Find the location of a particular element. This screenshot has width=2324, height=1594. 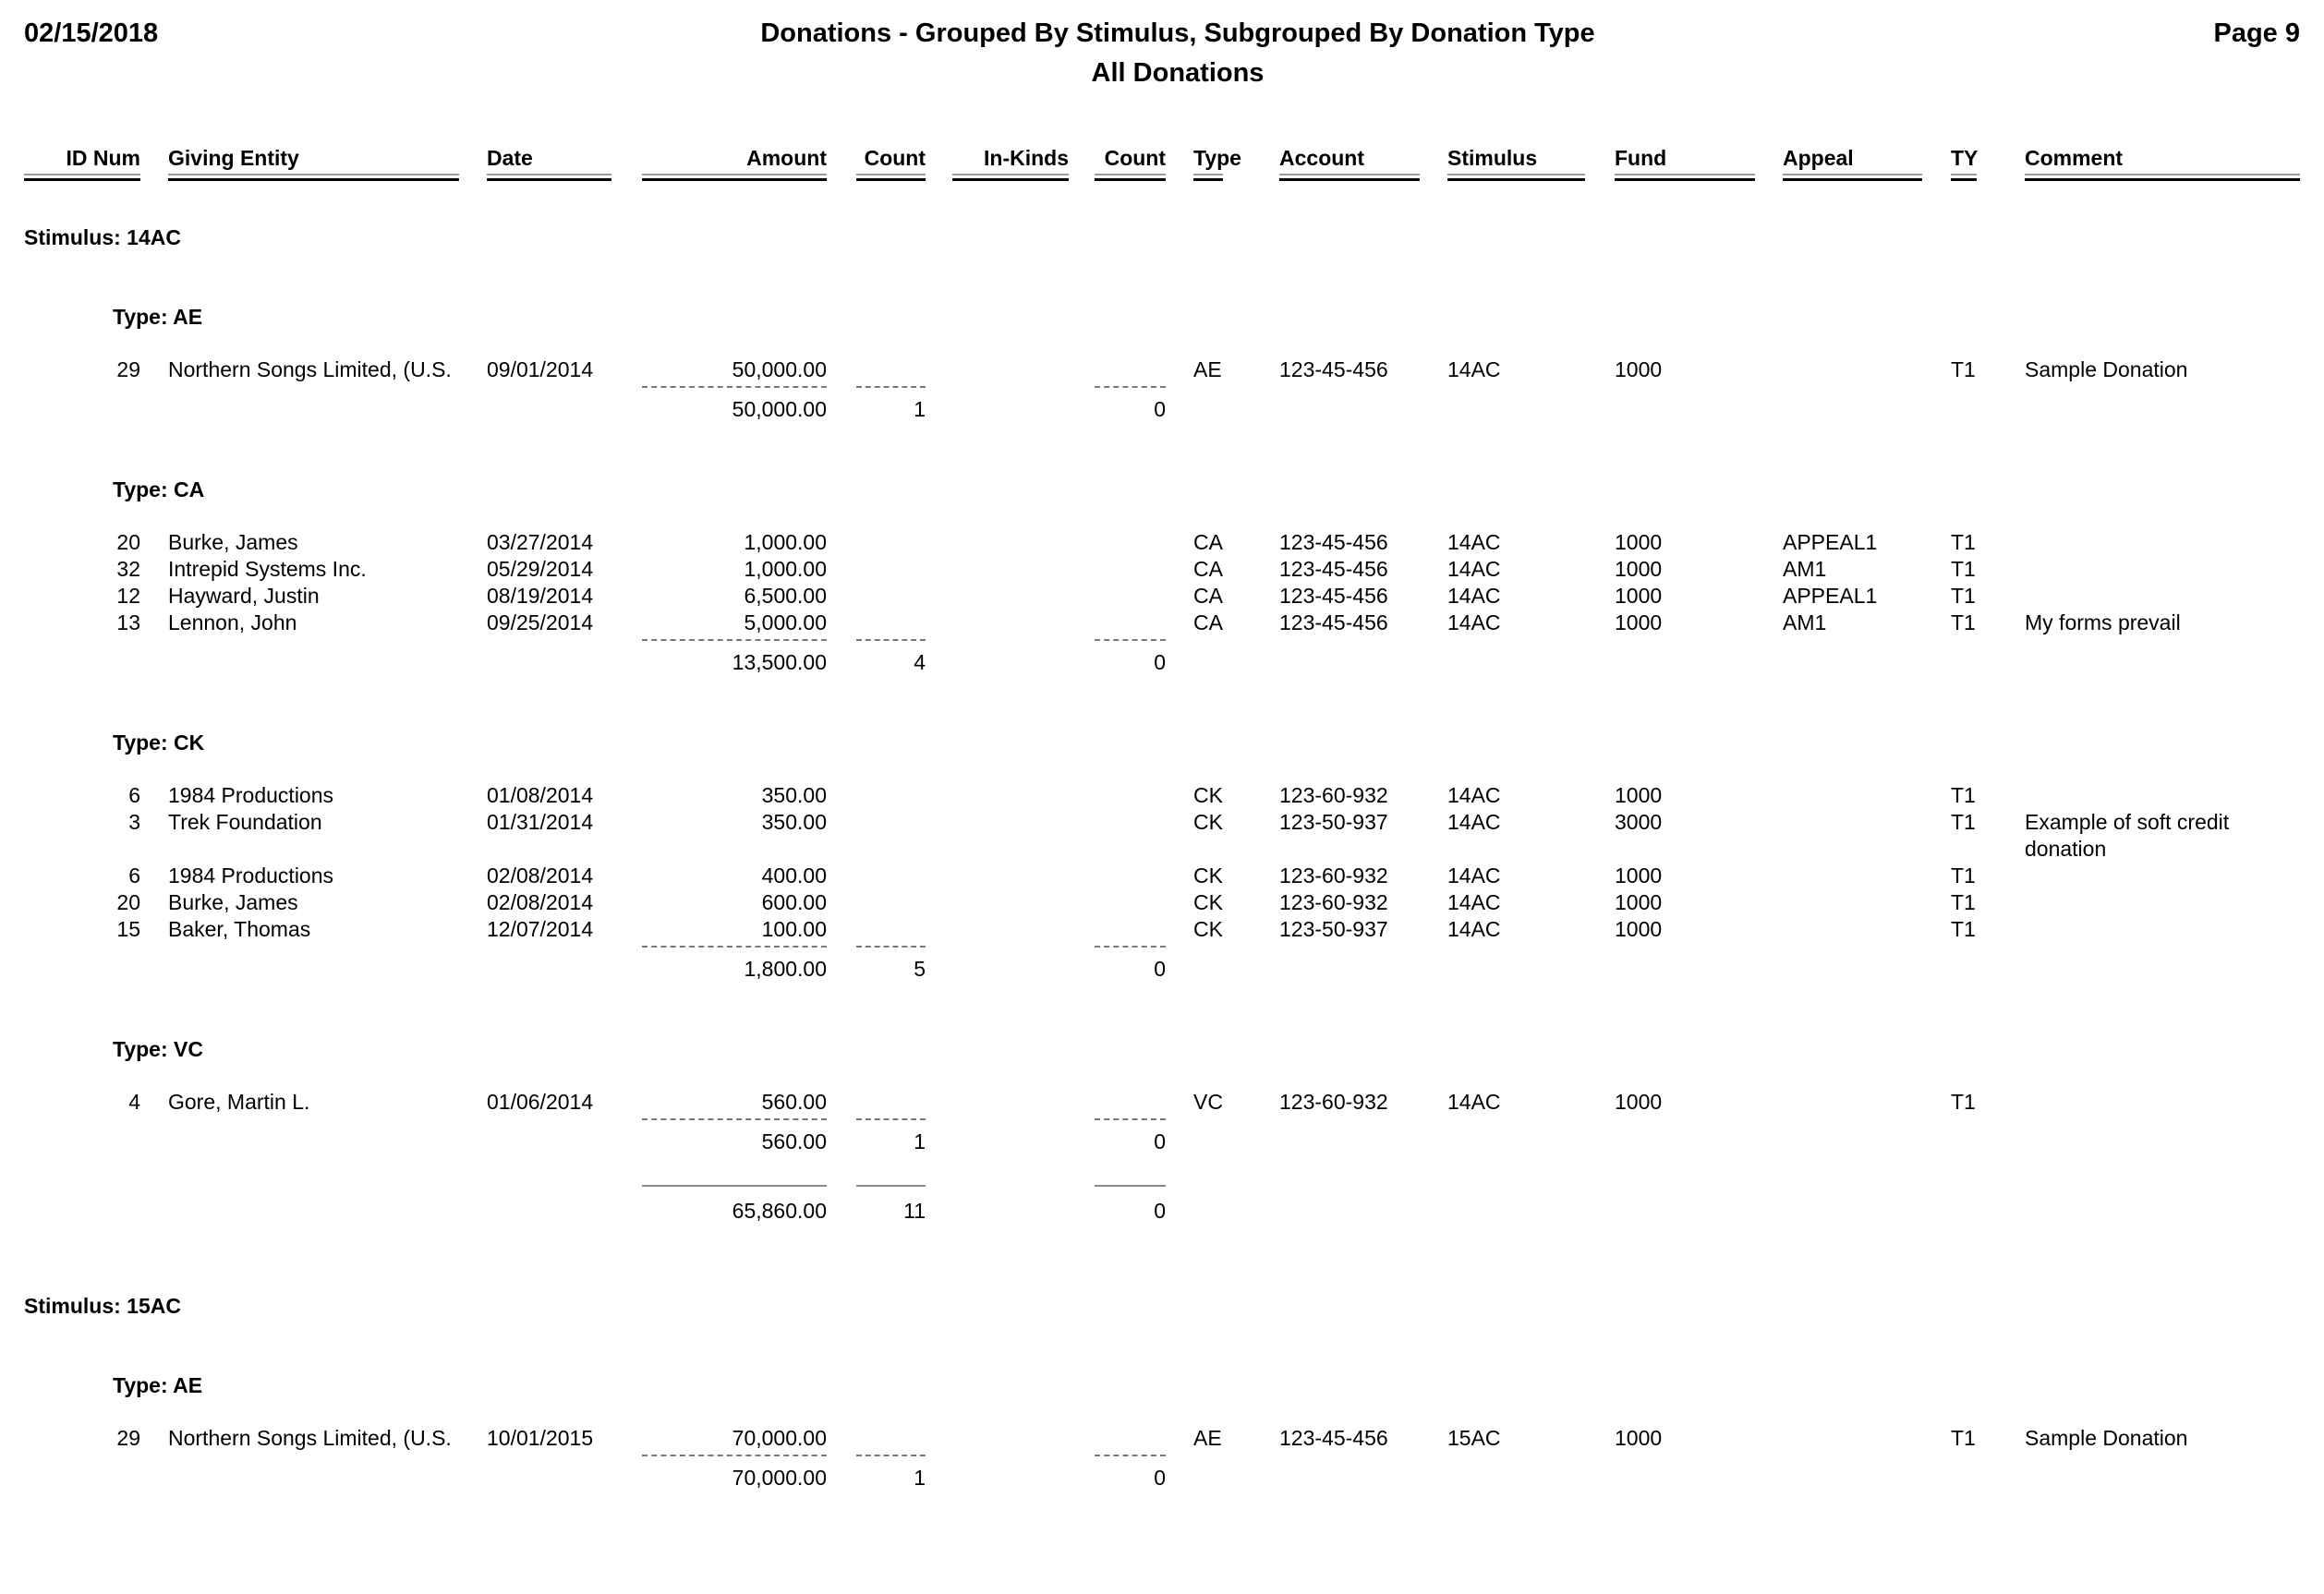

cell-date: 01/06/2014 is located at coordinates (540, 1102).